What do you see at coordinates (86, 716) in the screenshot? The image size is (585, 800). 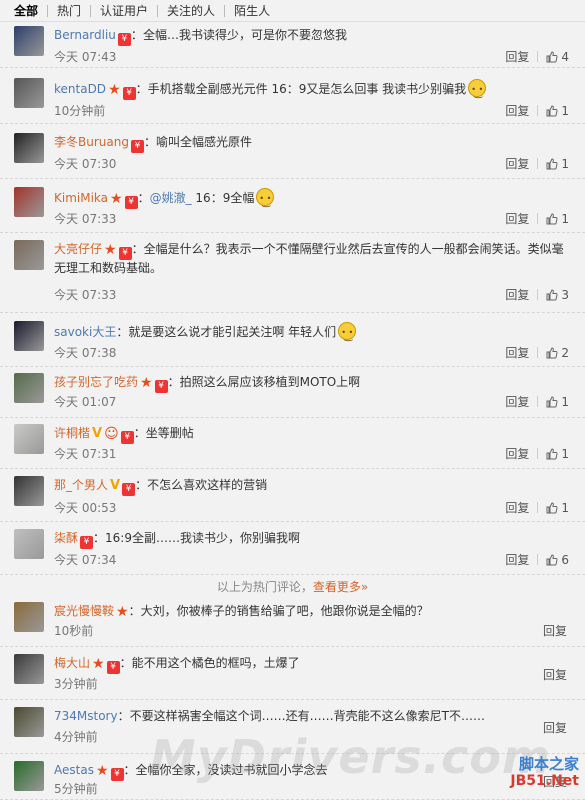 I see `username-link: 734Mstory` at bounding box center [86, 716].